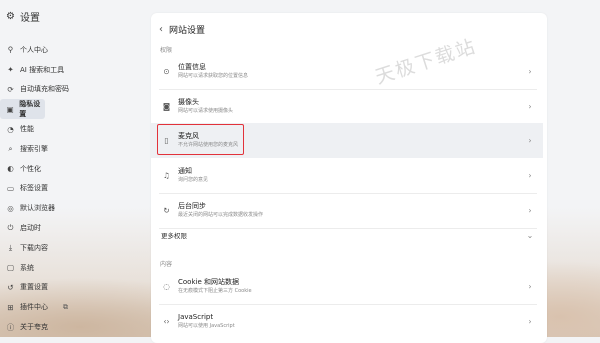 This screenshot has width=600, height=343. What do you see at coordinates (29, 18) in the screenshot?
I see `app-title-label: 设置` at bounding box center [29, 18].